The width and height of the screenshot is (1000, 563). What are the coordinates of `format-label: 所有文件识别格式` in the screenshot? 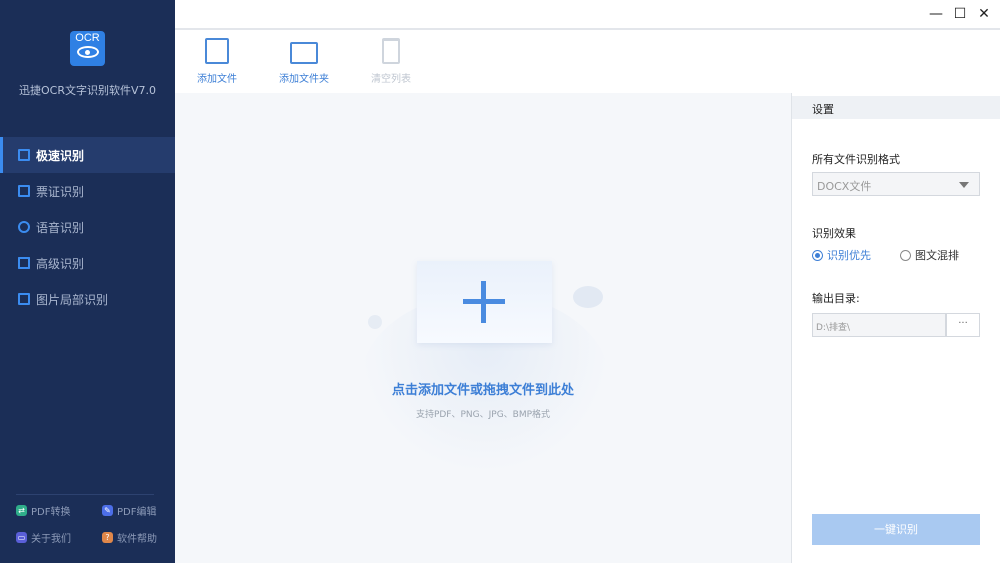 It's located at (856, 159).